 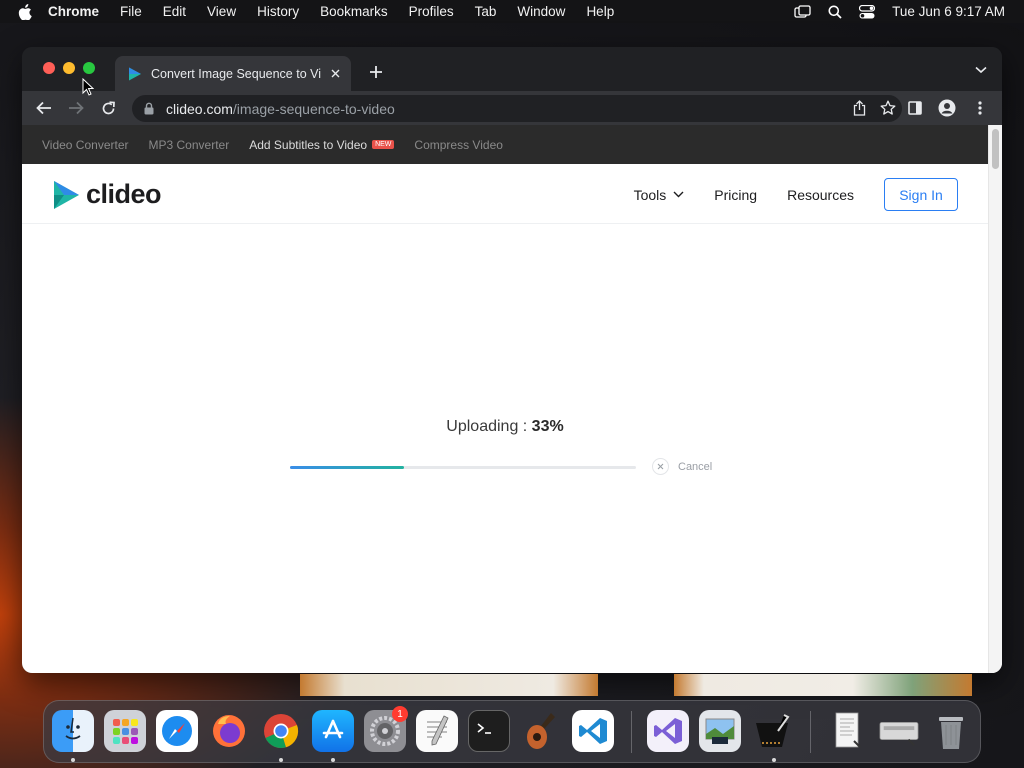 I want to click on site-header: clideo Tools Pricing Resources Sign In, so click(x=505, y=194).